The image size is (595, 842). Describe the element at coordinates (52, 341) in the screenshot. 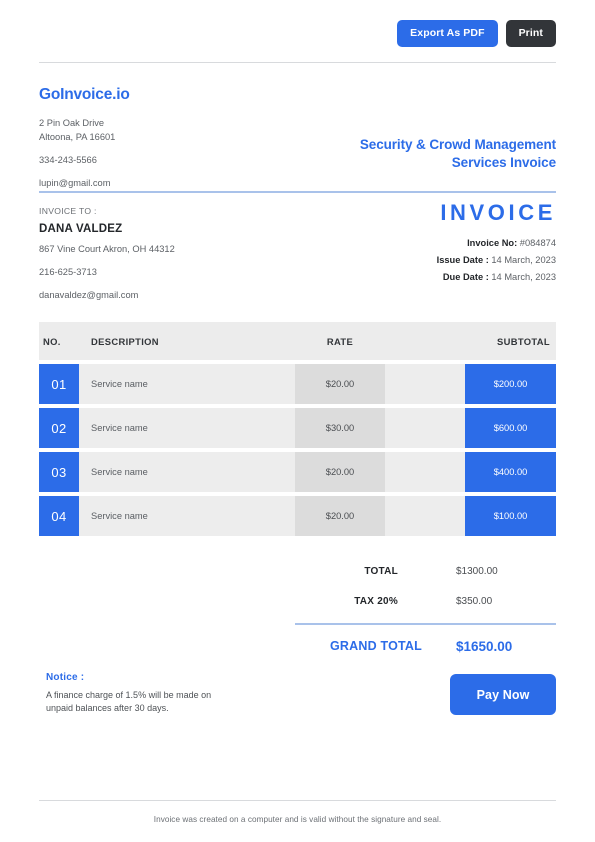

I see `column-header-no: NO.` at that location.